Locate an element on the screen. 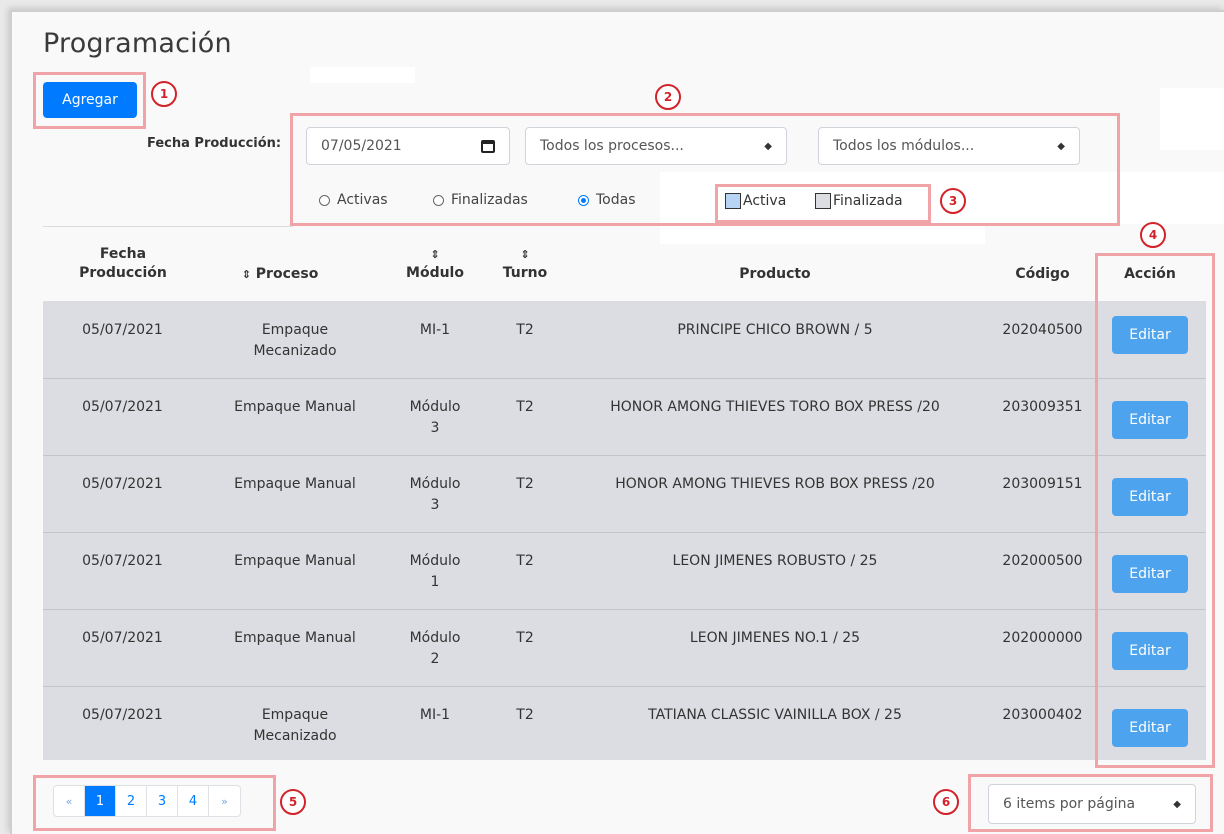  annotation-marker-1: 1 is located at coordinates (164, 94).